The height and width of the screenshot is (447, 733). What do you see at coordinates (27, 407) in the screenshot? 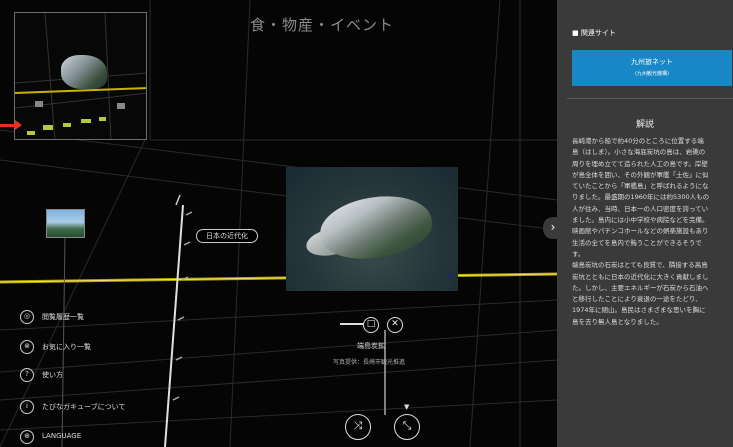
I see `info-icon: i` at bounding box center [27, 407].